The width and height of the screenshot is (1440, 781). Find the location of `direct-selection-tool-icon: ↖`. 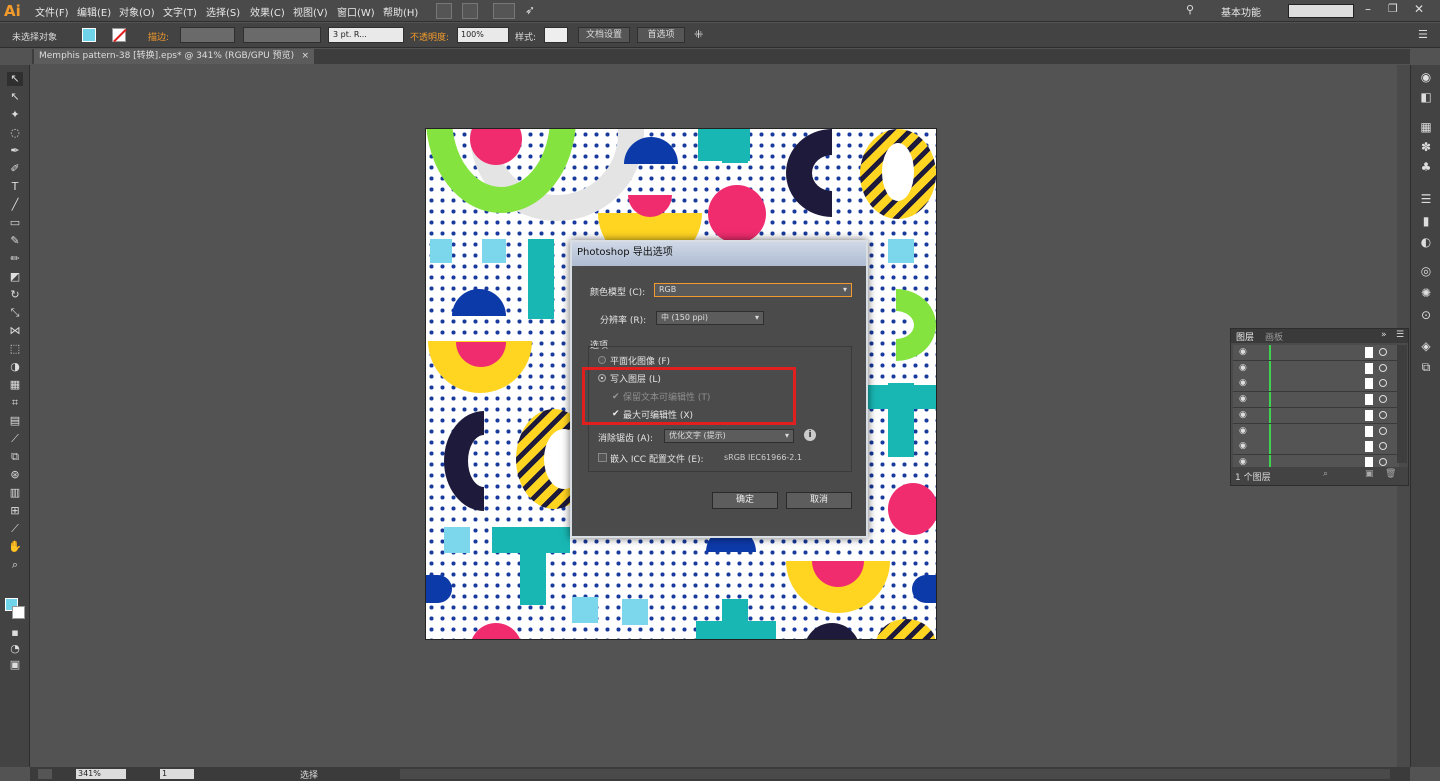

direct-selection-tool-icon: ↖ is located at coordinates (15, 97).